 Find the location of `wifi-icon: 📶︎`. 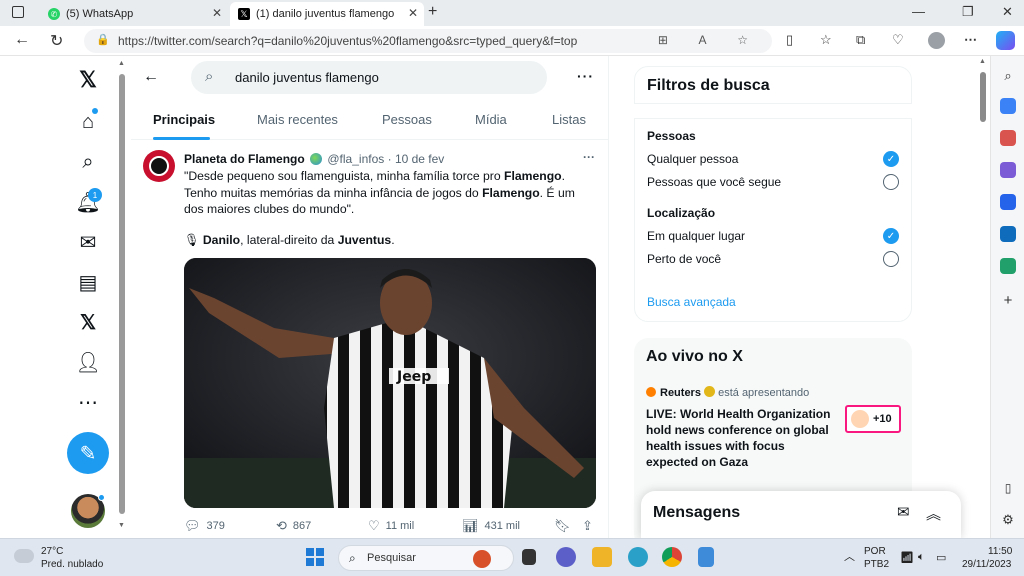

wifi-icon: 📶︎ is located at coordinates (907, 557).